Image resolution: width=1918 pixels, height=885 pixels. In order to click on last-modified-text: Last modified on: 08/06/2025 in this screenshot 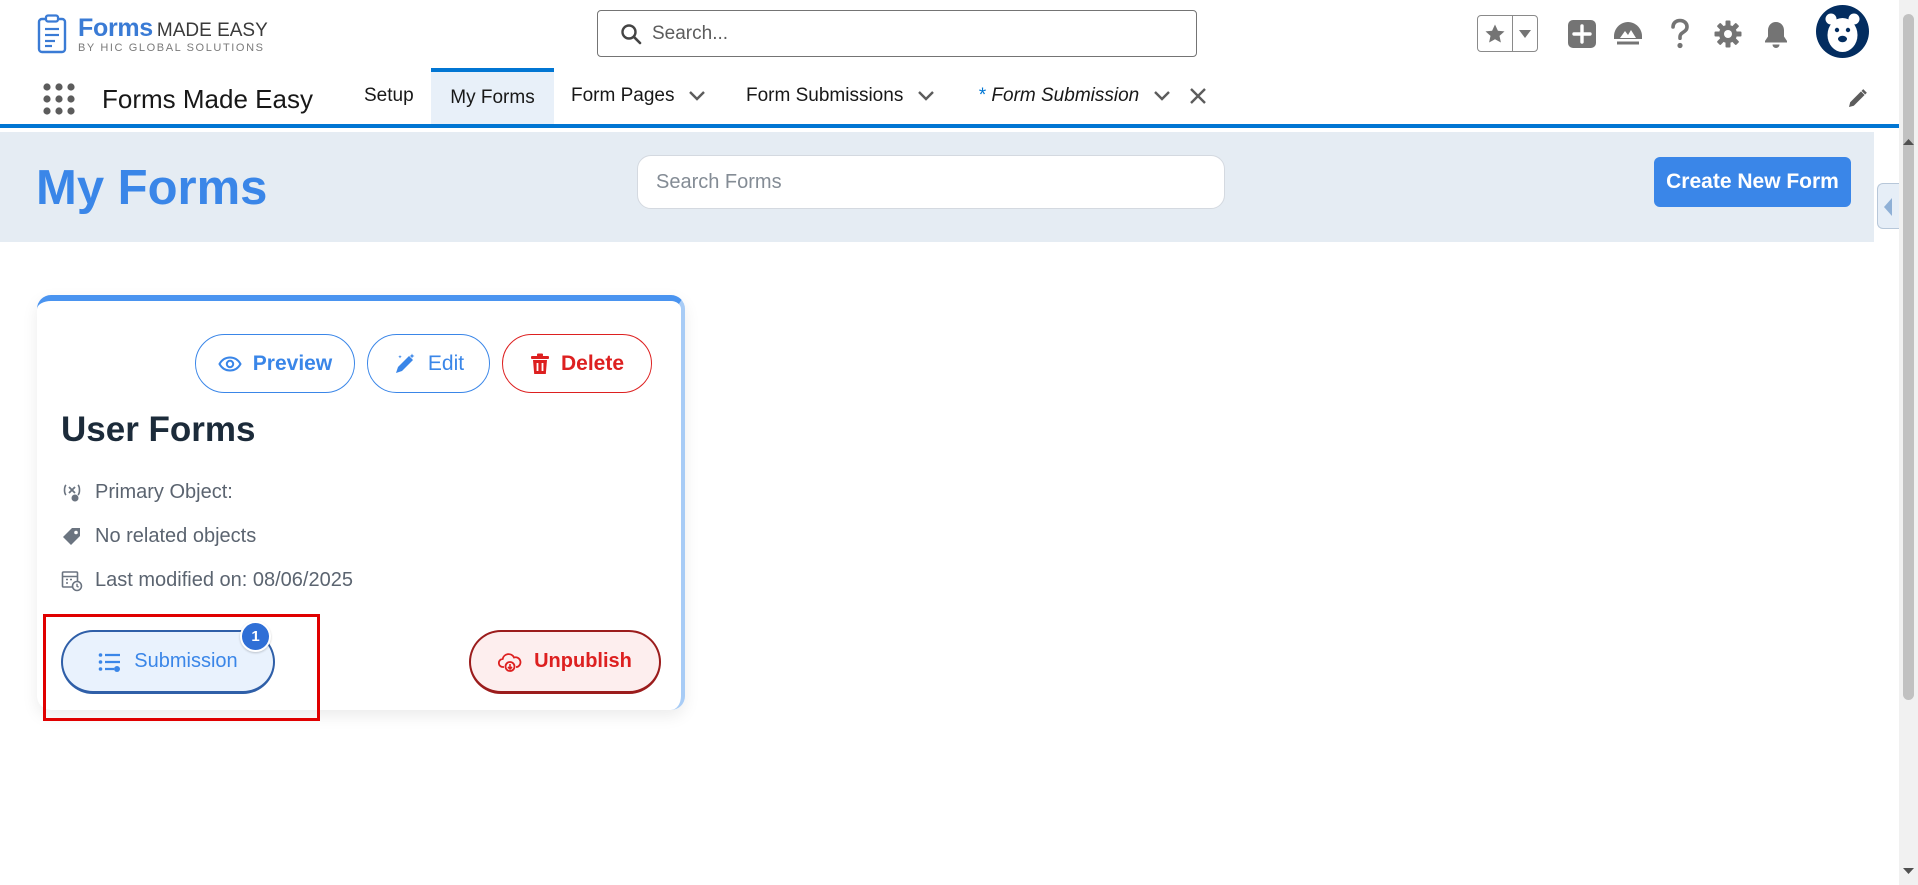, I will do `click(224, 580)`.